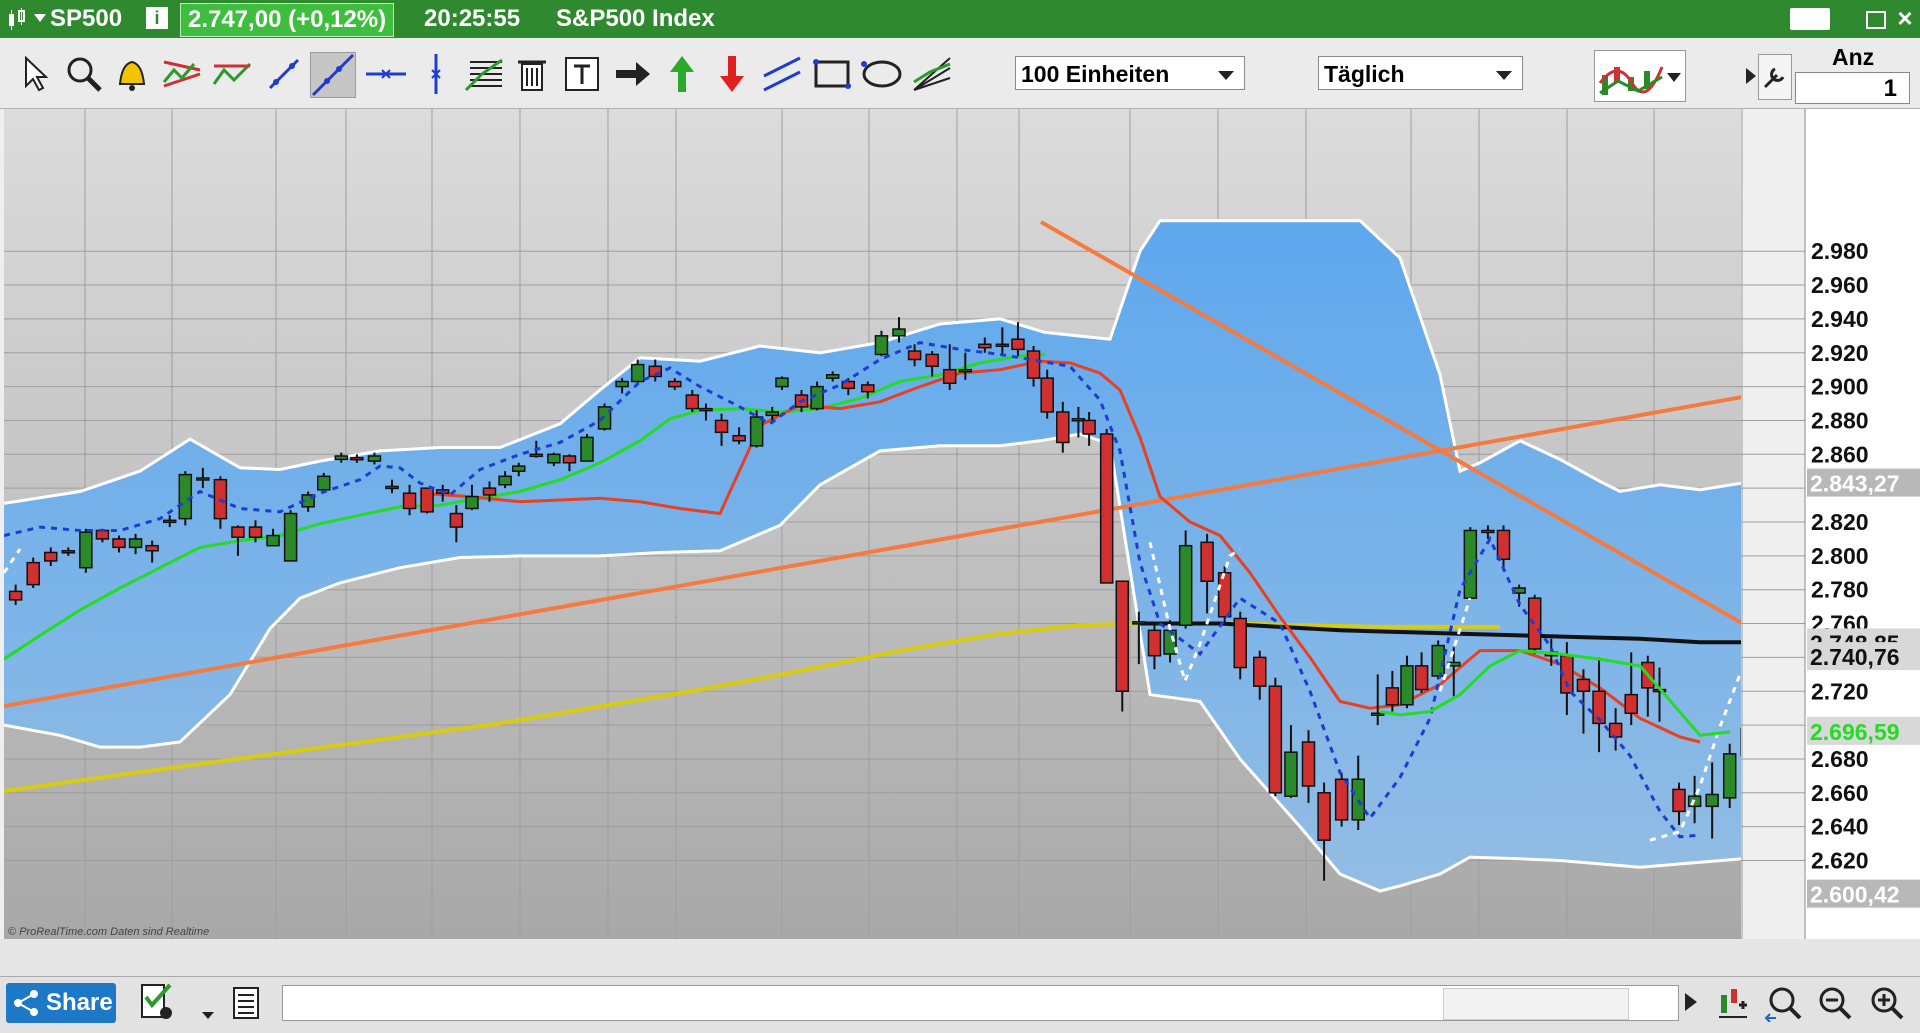 Image resolution: width=1920 pixels, height=1033 pixels. I want to click on y-tick-label: 2.880, so click(1840, 420).